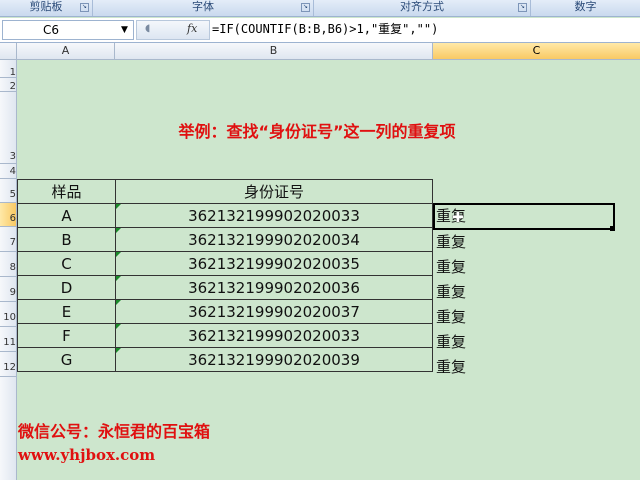 This screenshot has width=640, height=480. I want to click on row-header-4: 4, so click(8, 171).